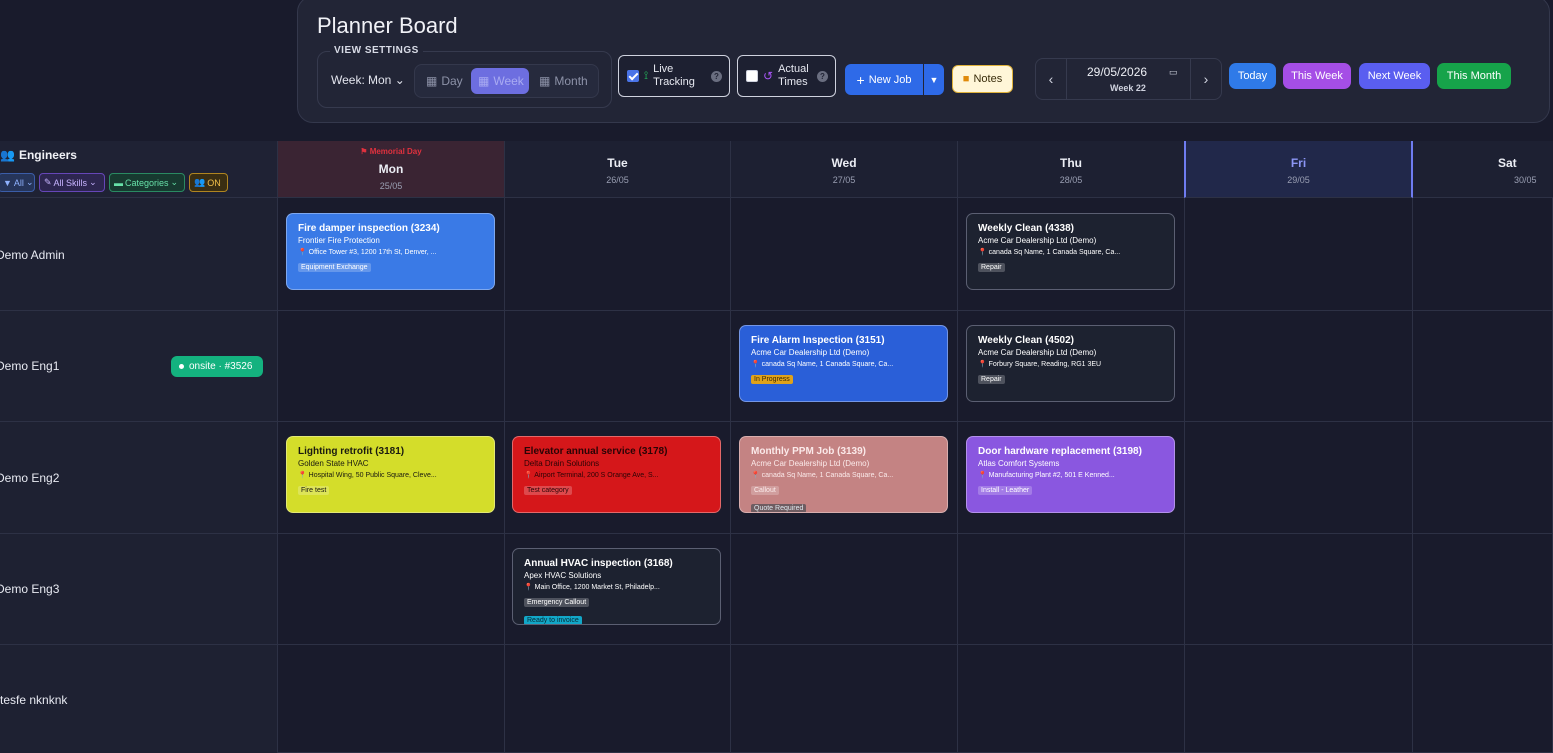 This screenshot has width=1553, height=753. What do you see at coordinates (376, 50) in the screenshot?
I see `view-settings-label: VIEW SETTINGS` at bounding box center [376, 50].